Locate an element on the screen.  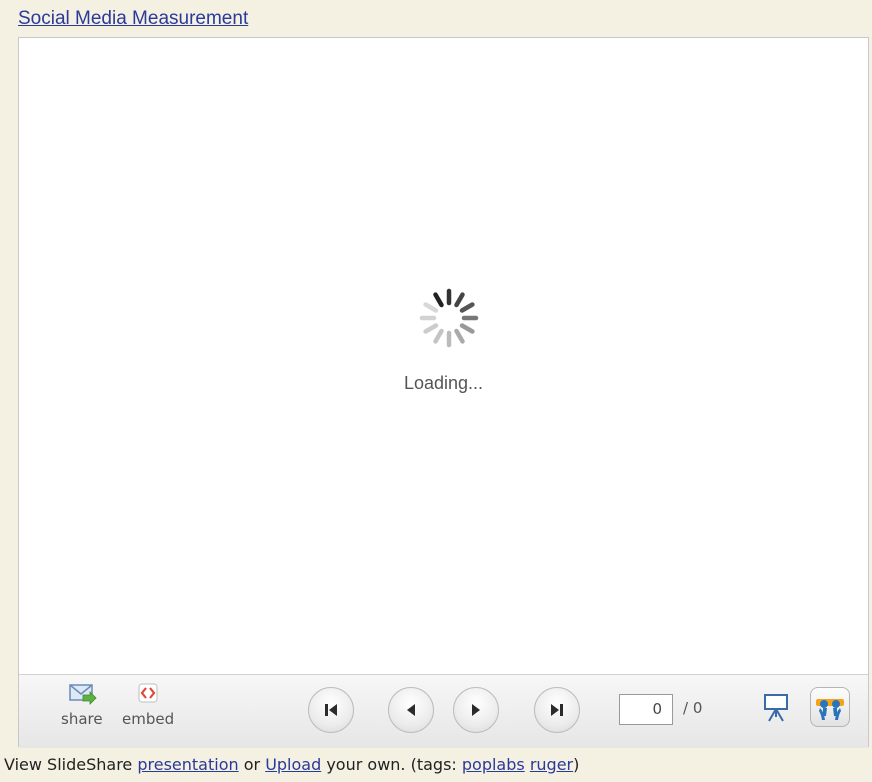
share-button: share is located at coordinates (82, 705).